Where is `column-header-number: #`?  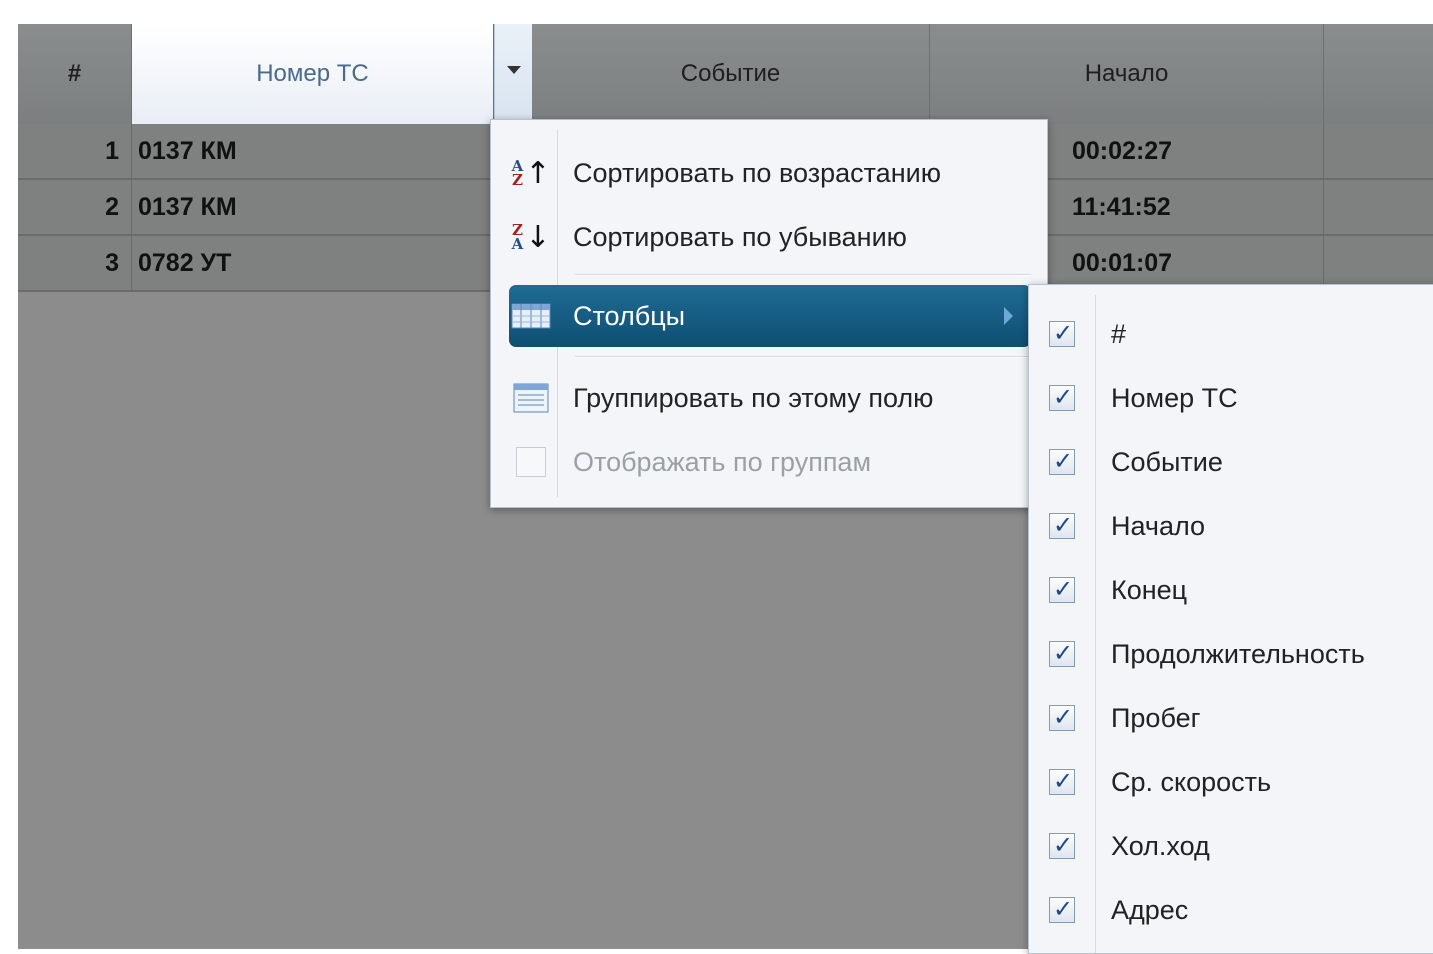 column-header-number: # is located at coordinates (75, 74).